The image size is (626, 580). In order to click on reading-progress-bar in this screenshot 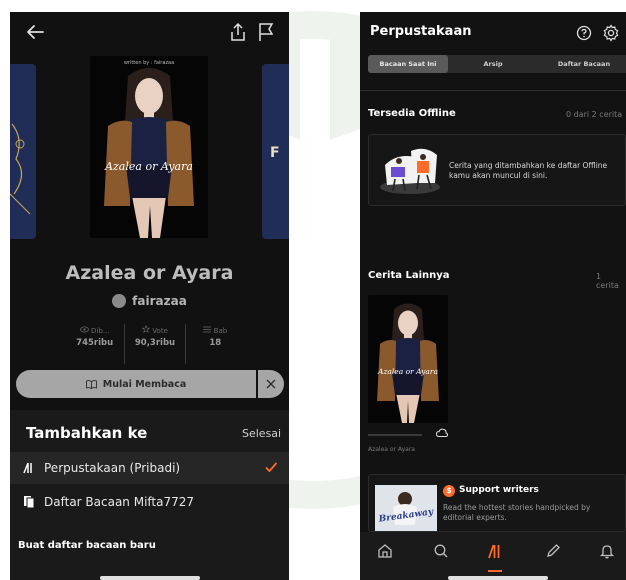, I will do `click(395, 435)`.